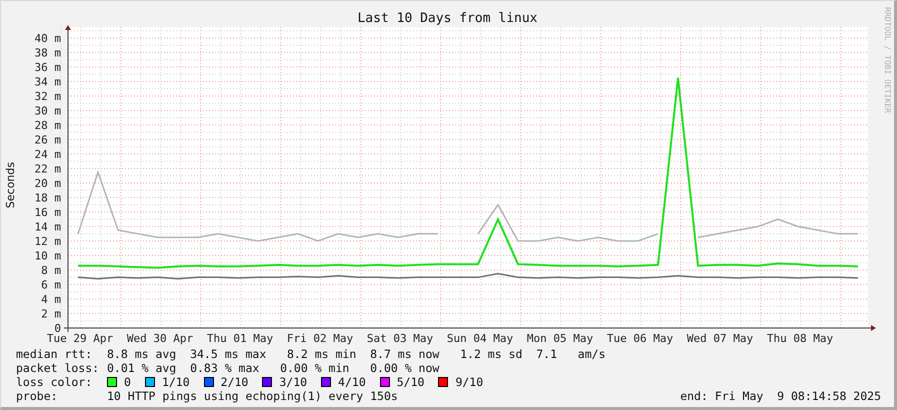 The width and height of the screenshot is (897, 410). I want to click on legend-value: 0, so click(127, 382).